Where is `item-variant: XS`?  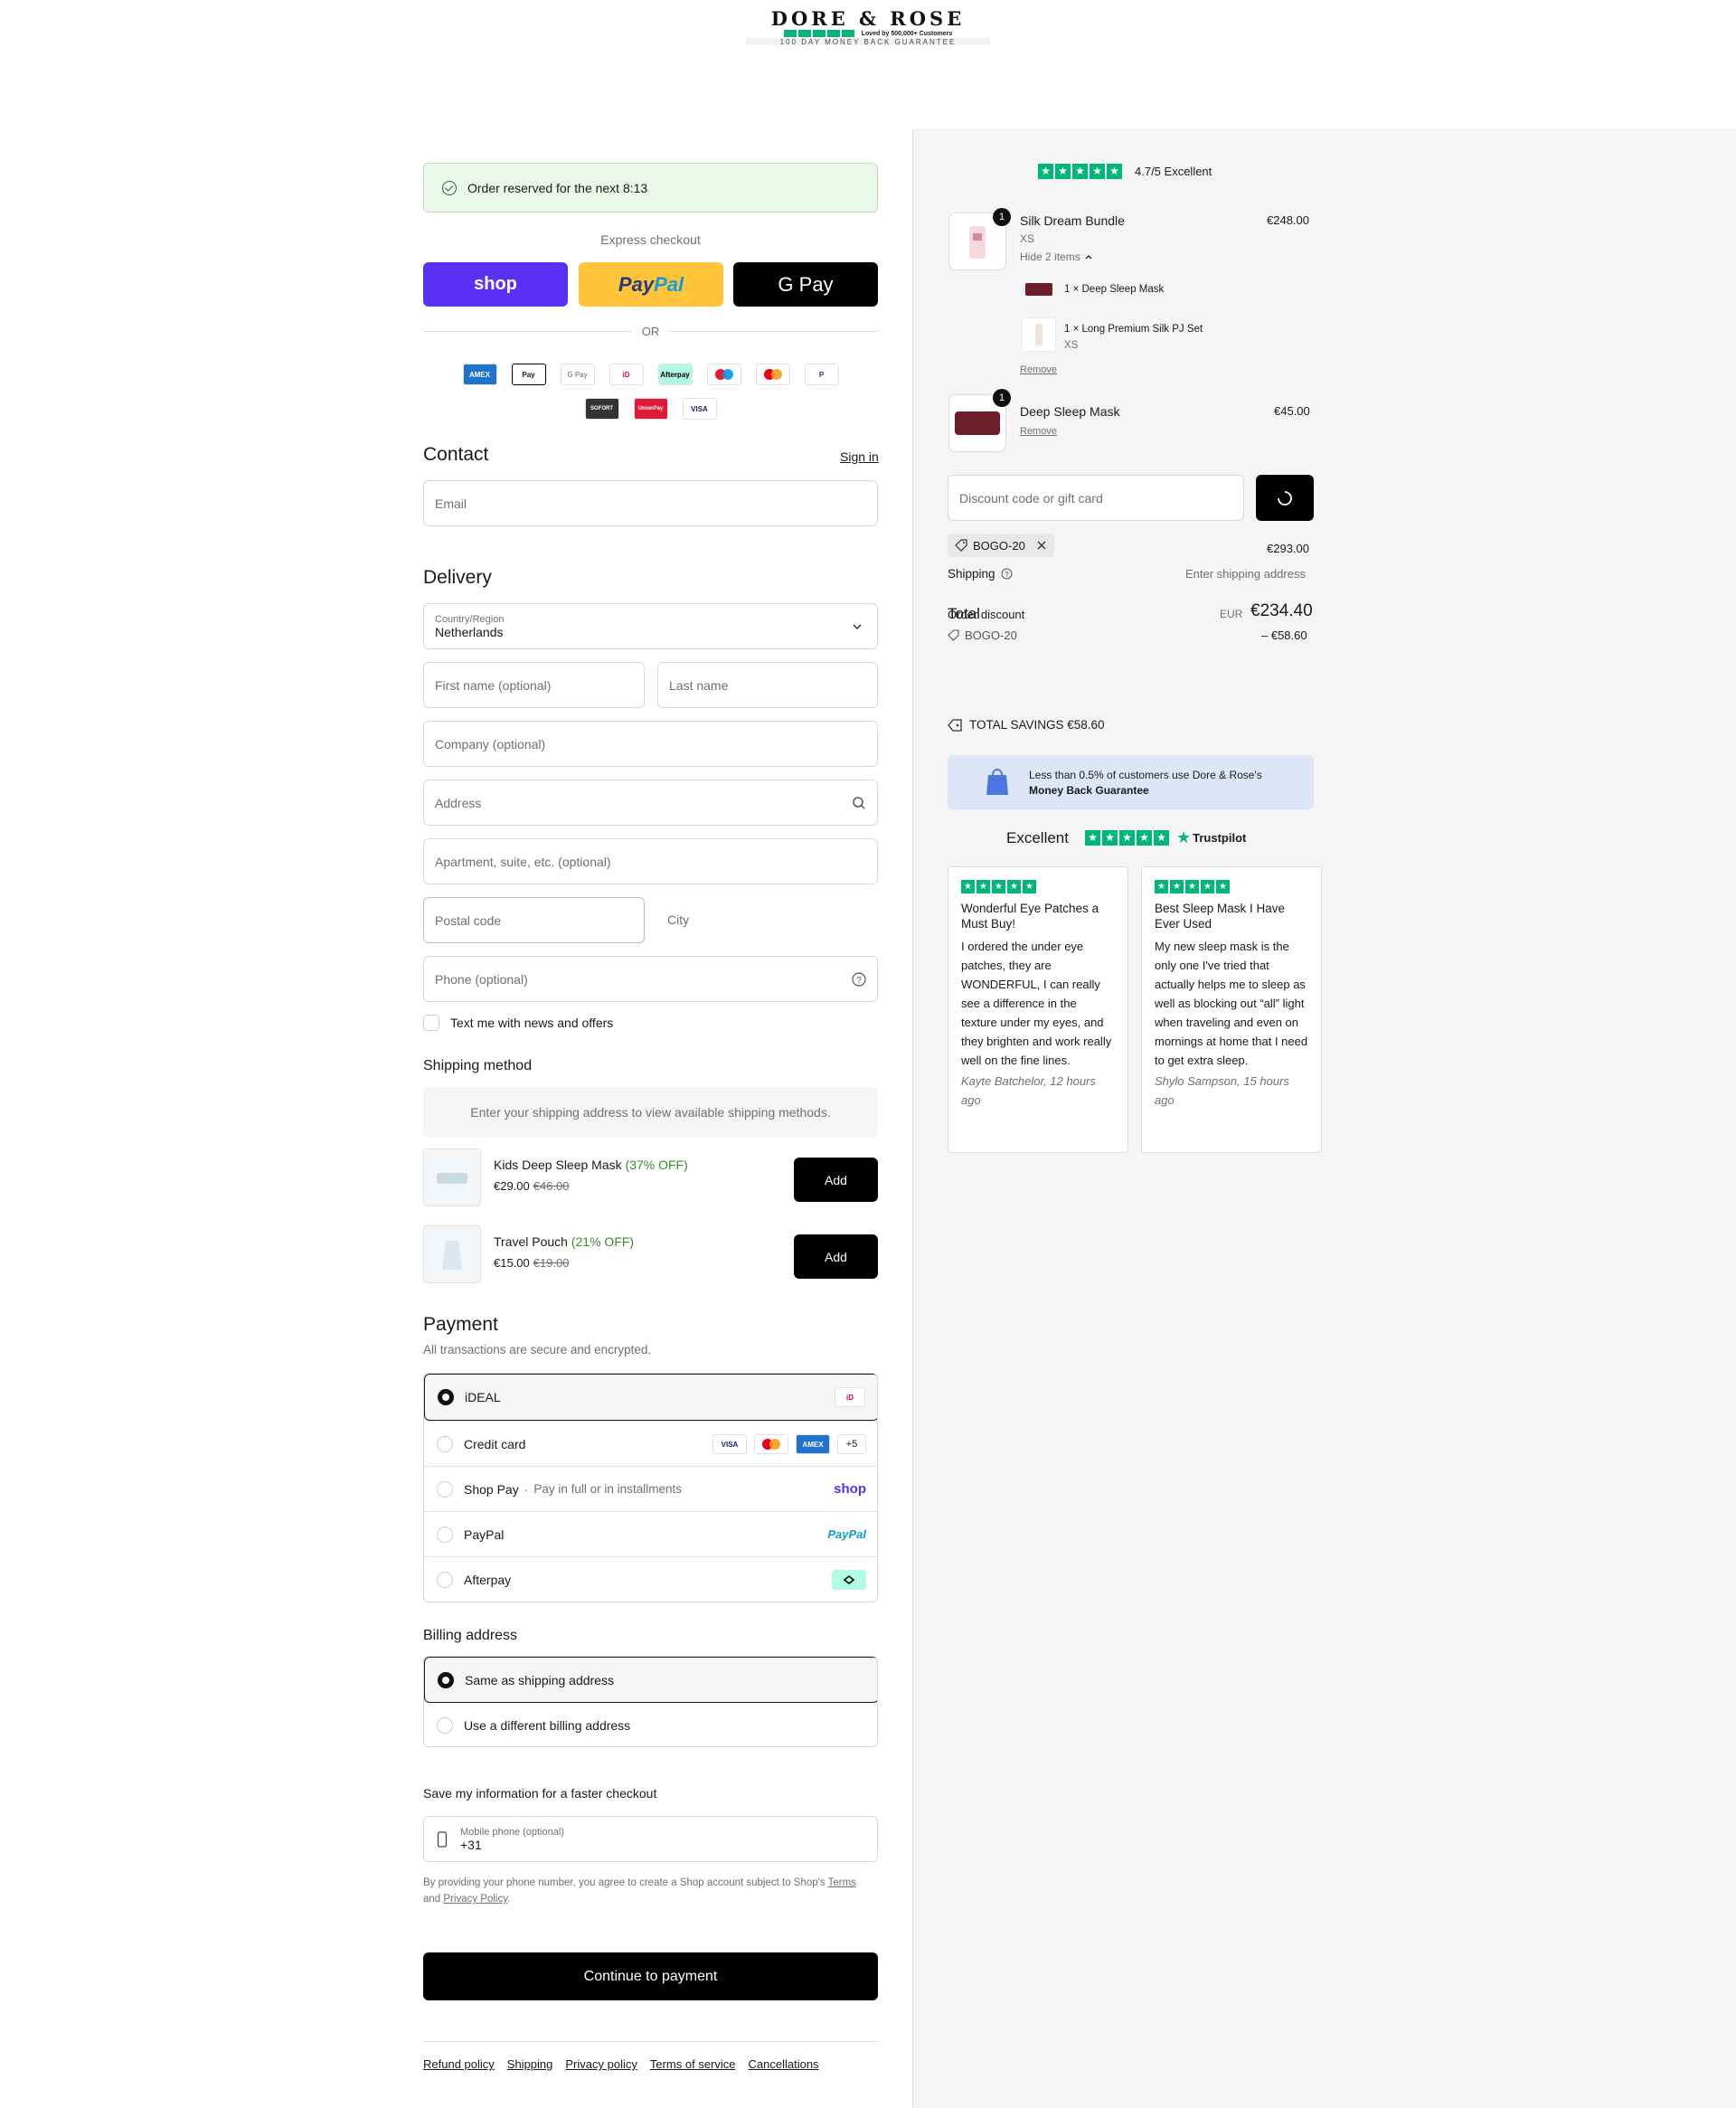
item-variant: XS is located at coordinates (1027, 238).